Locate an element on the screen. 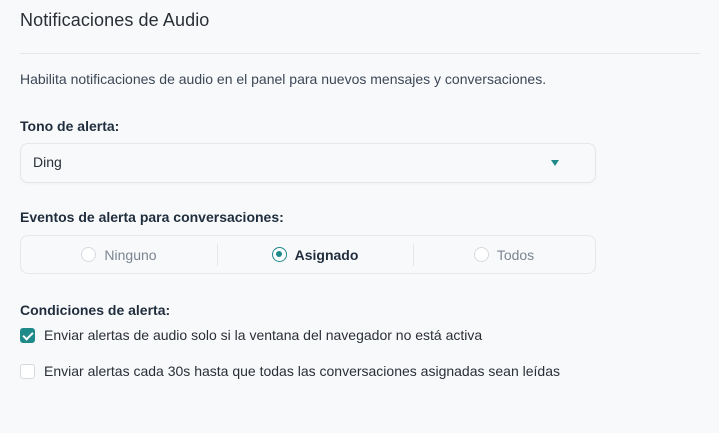 The height and width of the screenshot is (433, 719). event-option-assigned: Asignado is located at coordinates (315, 254).